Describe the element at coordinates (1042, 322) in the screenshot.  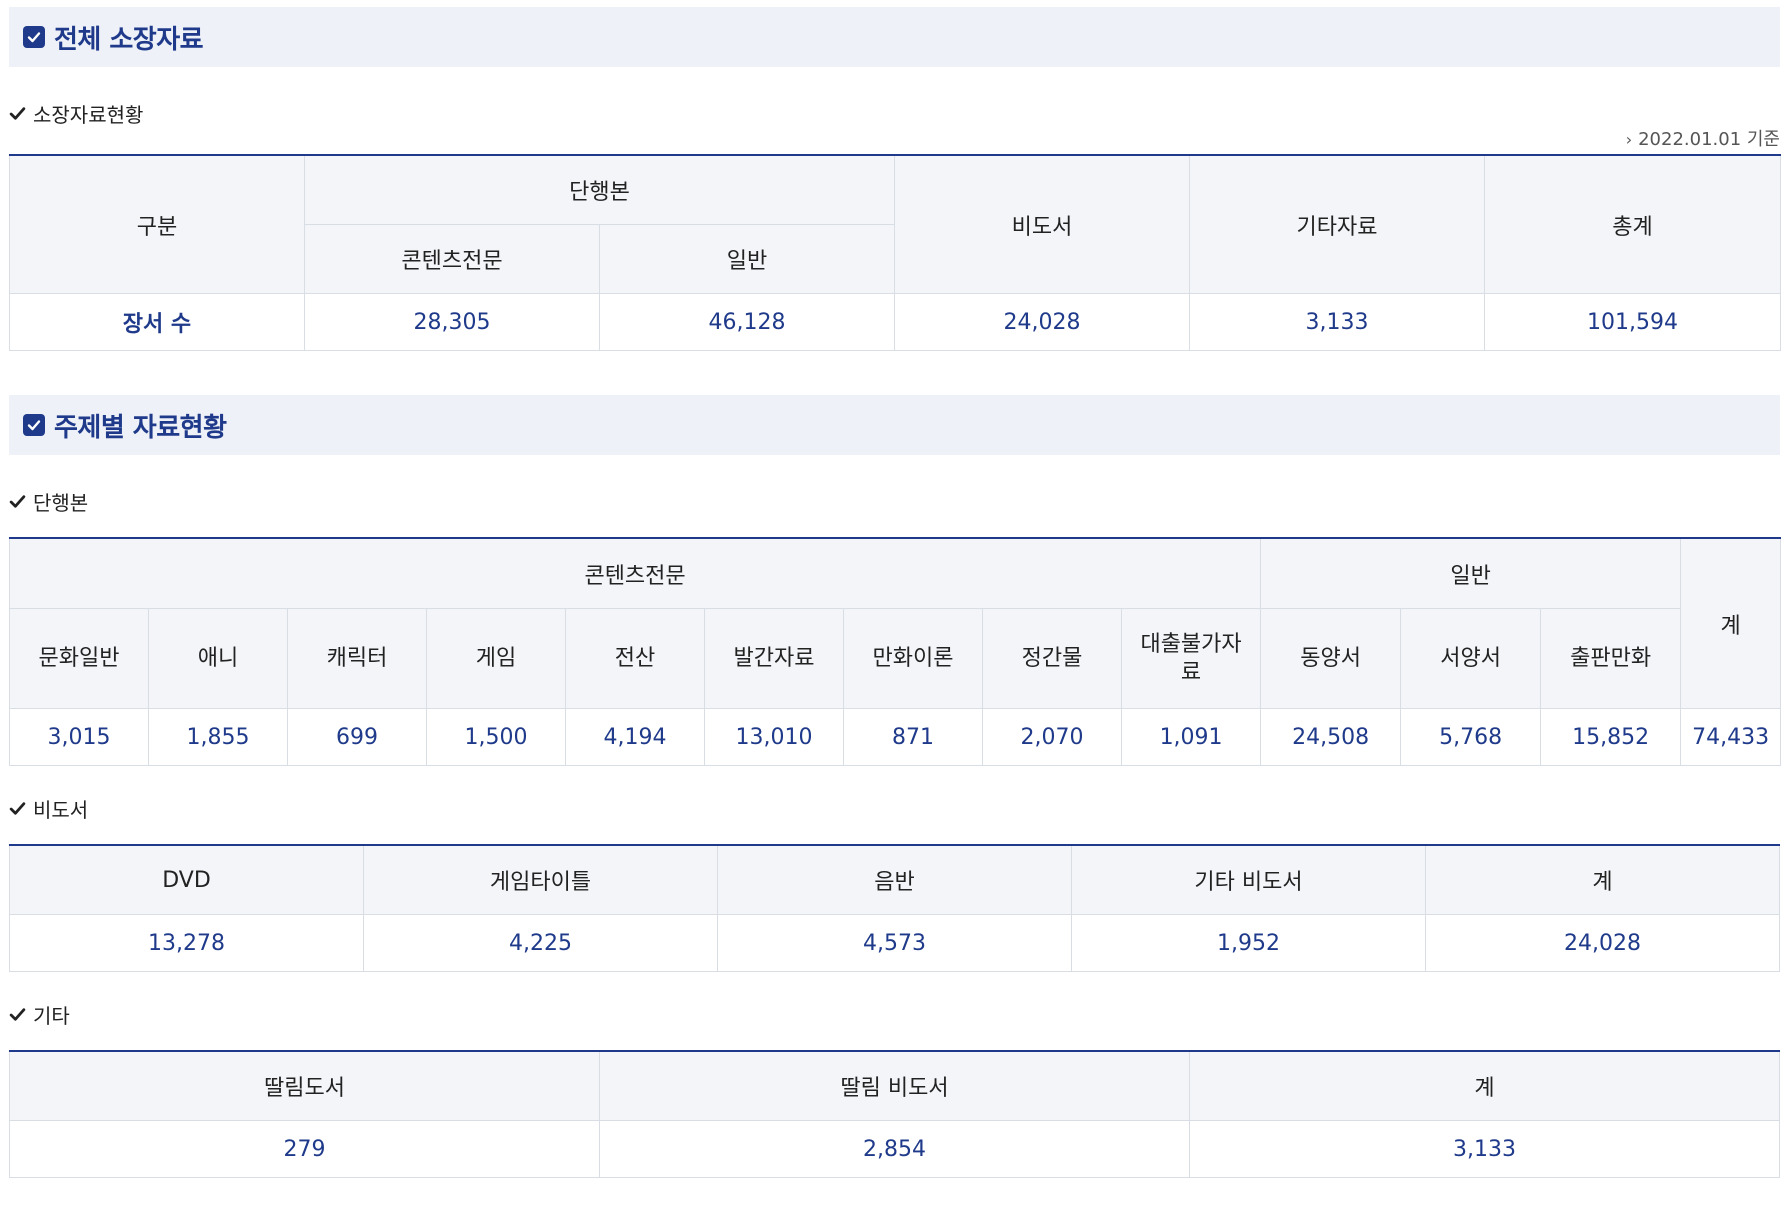
I see `cell-nonbook: 24,028` at that location.